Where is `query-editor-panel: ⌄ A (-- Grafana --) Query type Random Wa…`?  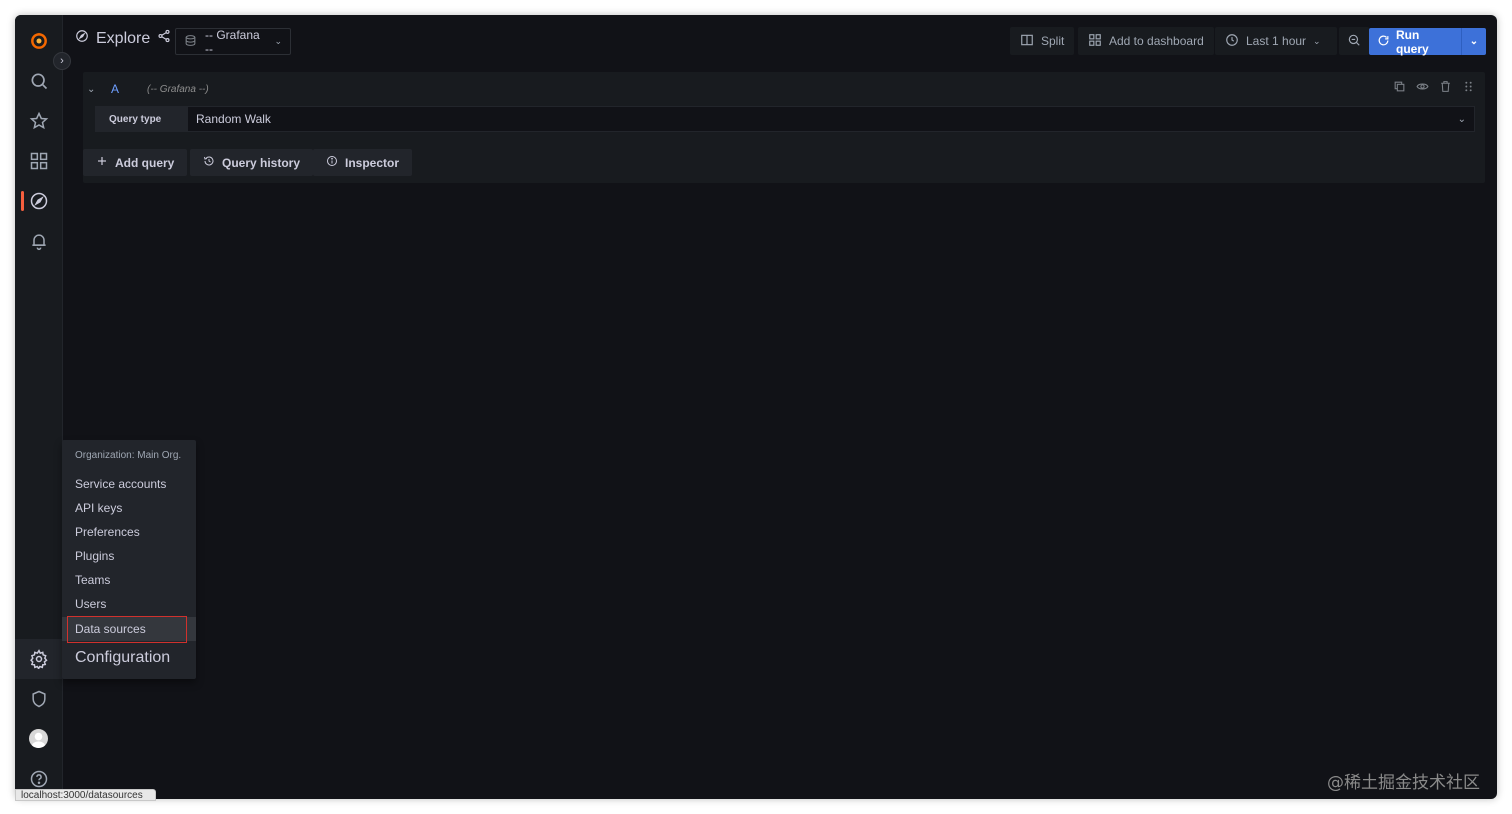 query-editor-panel: ⌄ A (-- Grafana --) Query type Random Wa… is located at coordinates (784, 127).